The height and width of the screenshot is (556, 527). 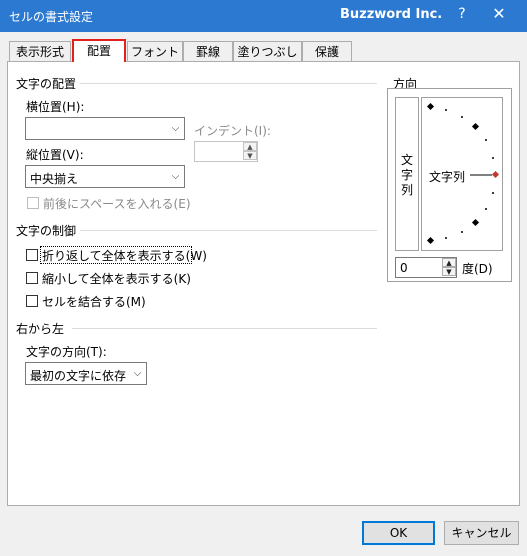 I want to click on vertical-text-button: 文 字 列, so click(x=407, y=174).